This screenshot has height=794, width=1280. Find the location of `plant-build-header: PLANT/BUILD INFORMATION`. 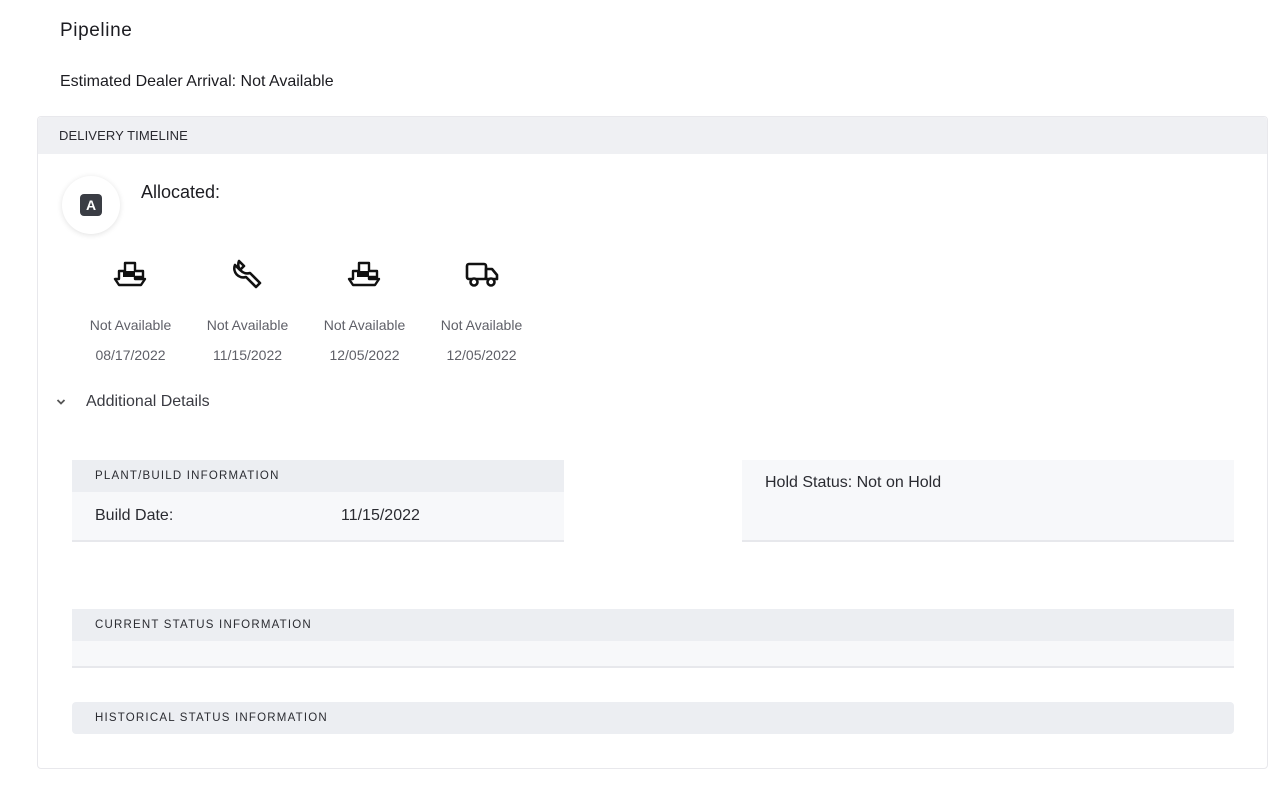

plant-build-header: PLANT/BUILD INFORMATION is located at coordinates (318, 476).